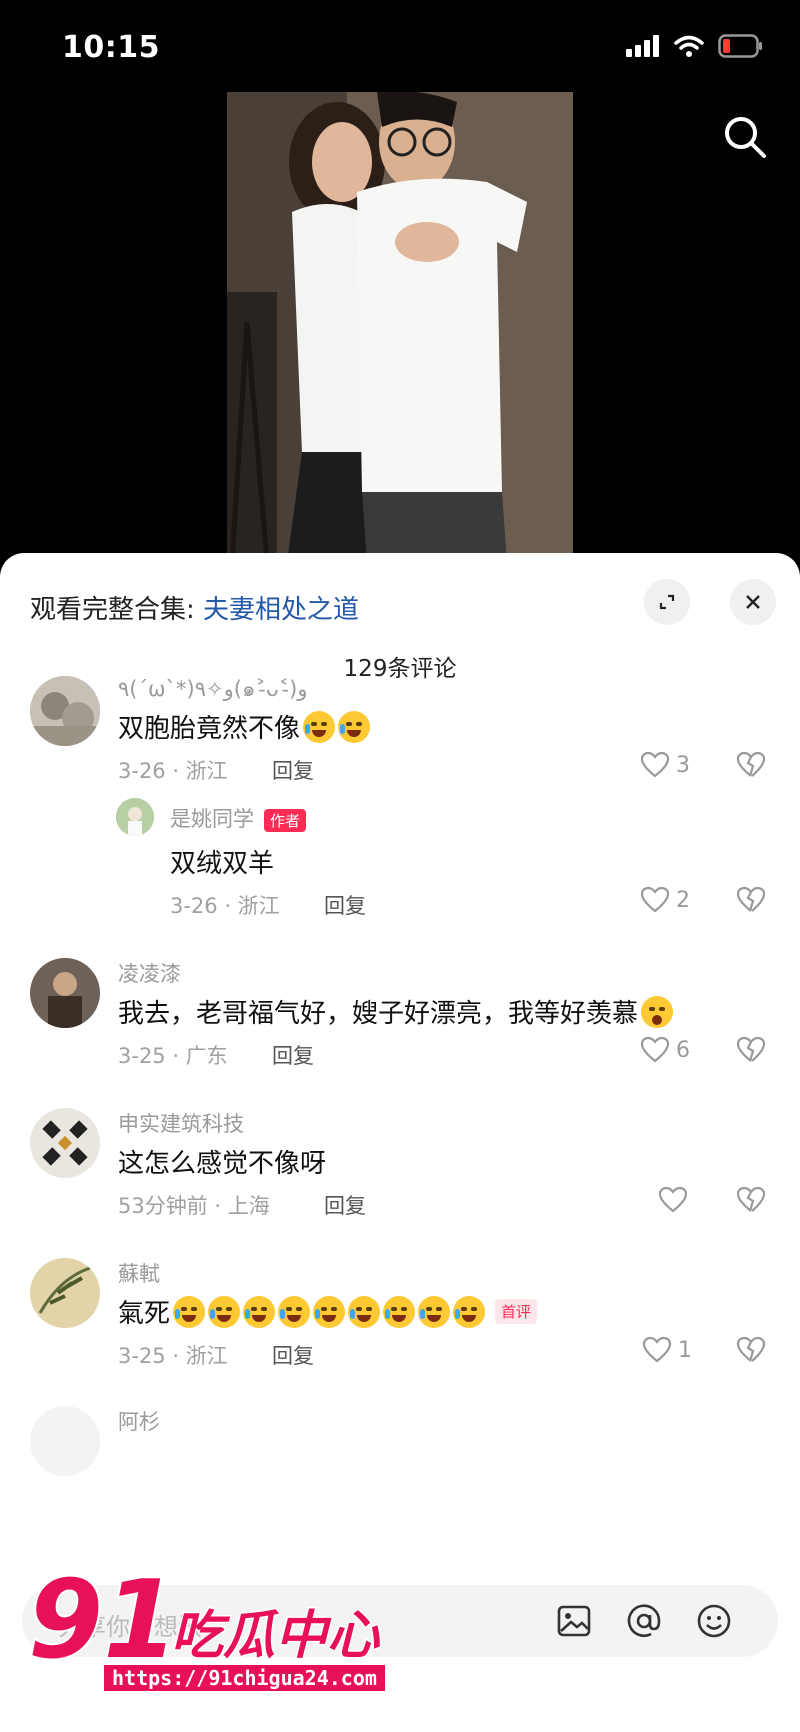  Describe the element at coordinates (400, 47) in the screenshot. I see `status-bar: 10:15` at that location.